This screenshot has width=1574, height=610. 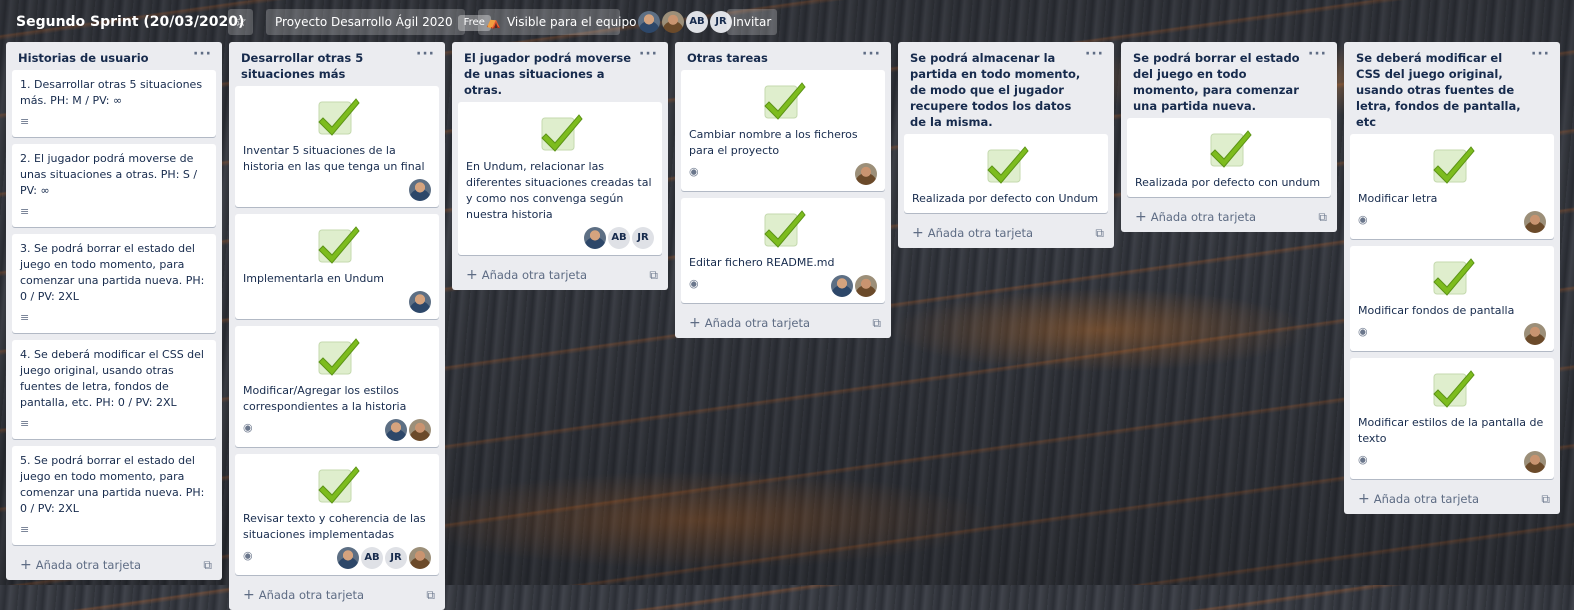 What do you see at coordinates (25, 211) in the screenshot?
I see `description-icon: ≡` at bounding box center [25, 211].